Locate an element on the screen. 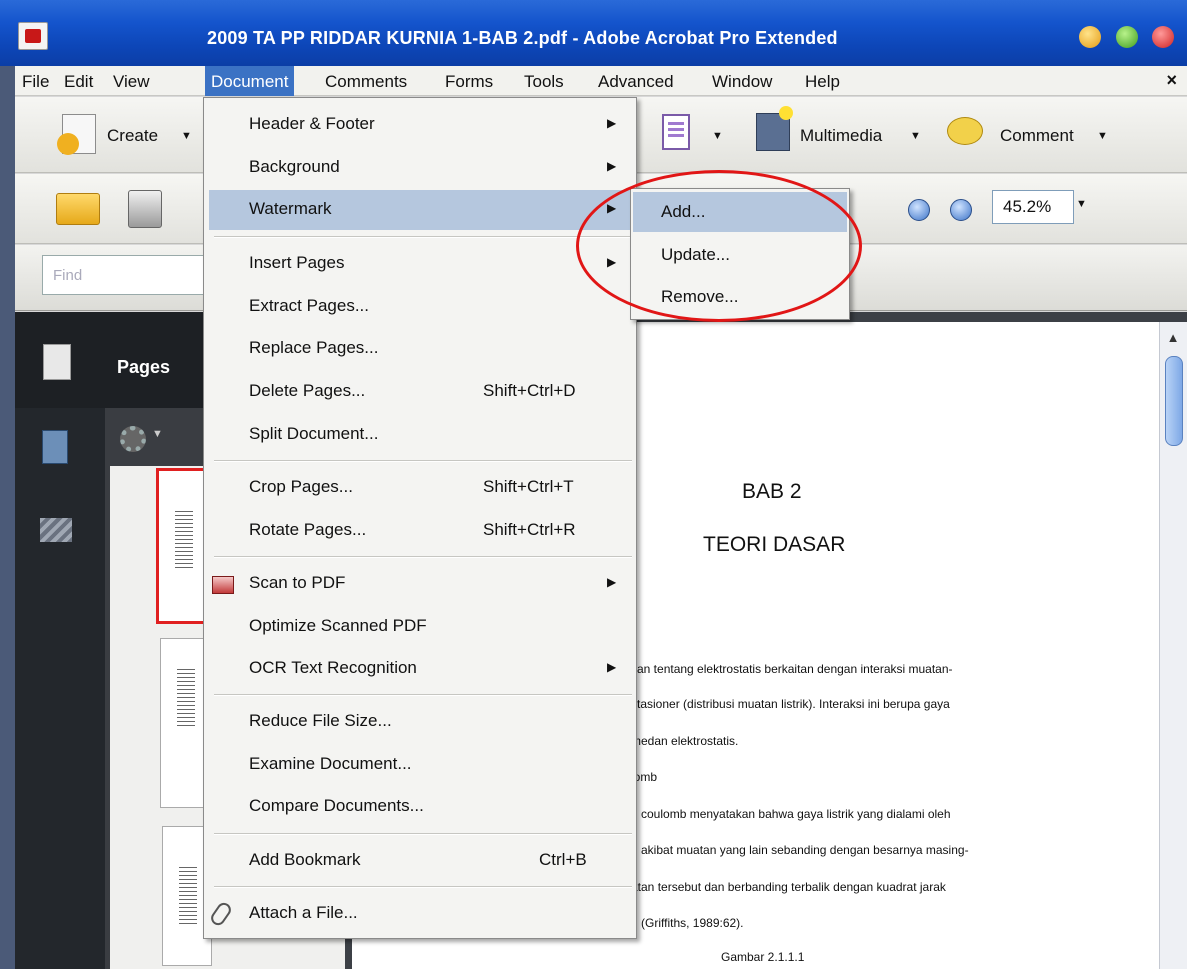 The height and width of the screenshot is (969, 1187). menu-item-watermark: Watermark ▶ is located at coordinates (420, 210).